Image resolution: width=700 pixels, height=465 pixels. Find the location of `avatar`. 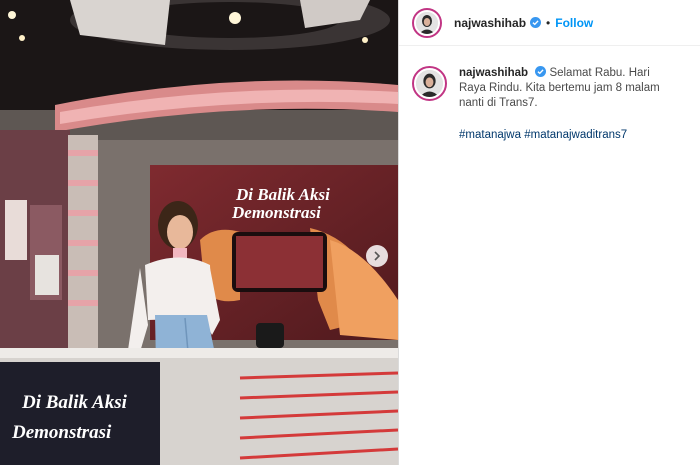

avatar is located at coordinates (427, 22).